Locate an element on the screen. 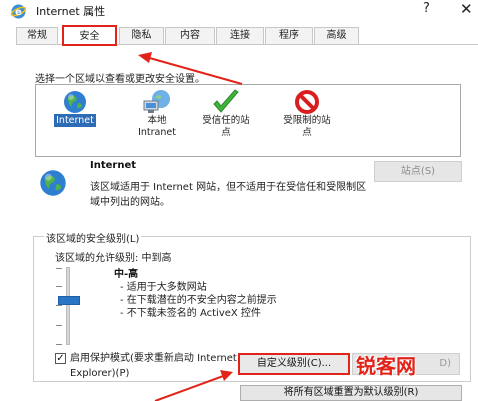  tab-general: 常规 is located at coordinates (37, 36).